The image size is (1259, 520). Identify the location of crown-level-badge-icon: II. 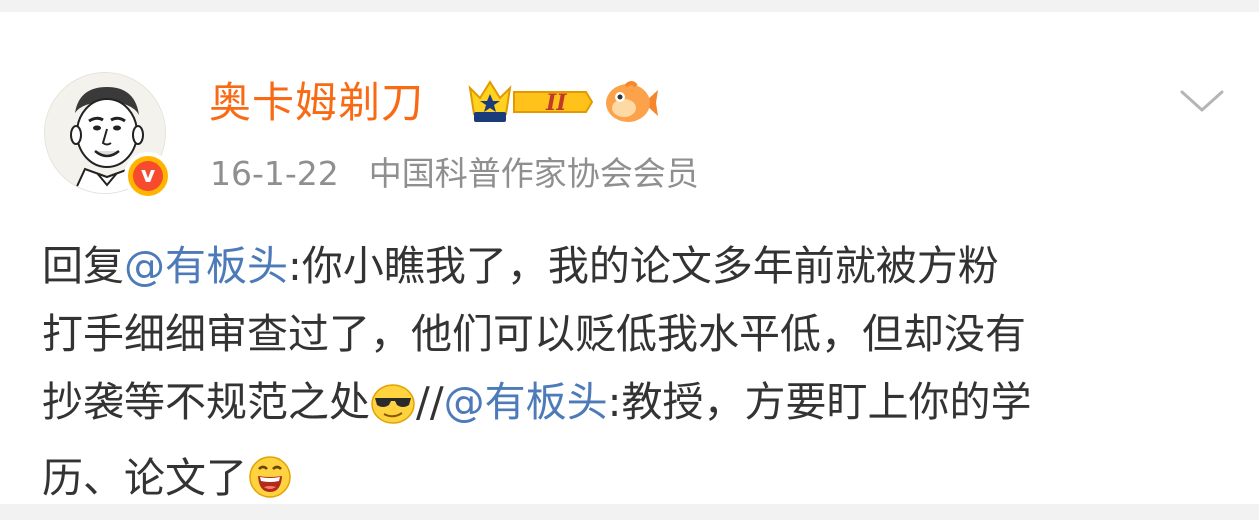
(530, 104).